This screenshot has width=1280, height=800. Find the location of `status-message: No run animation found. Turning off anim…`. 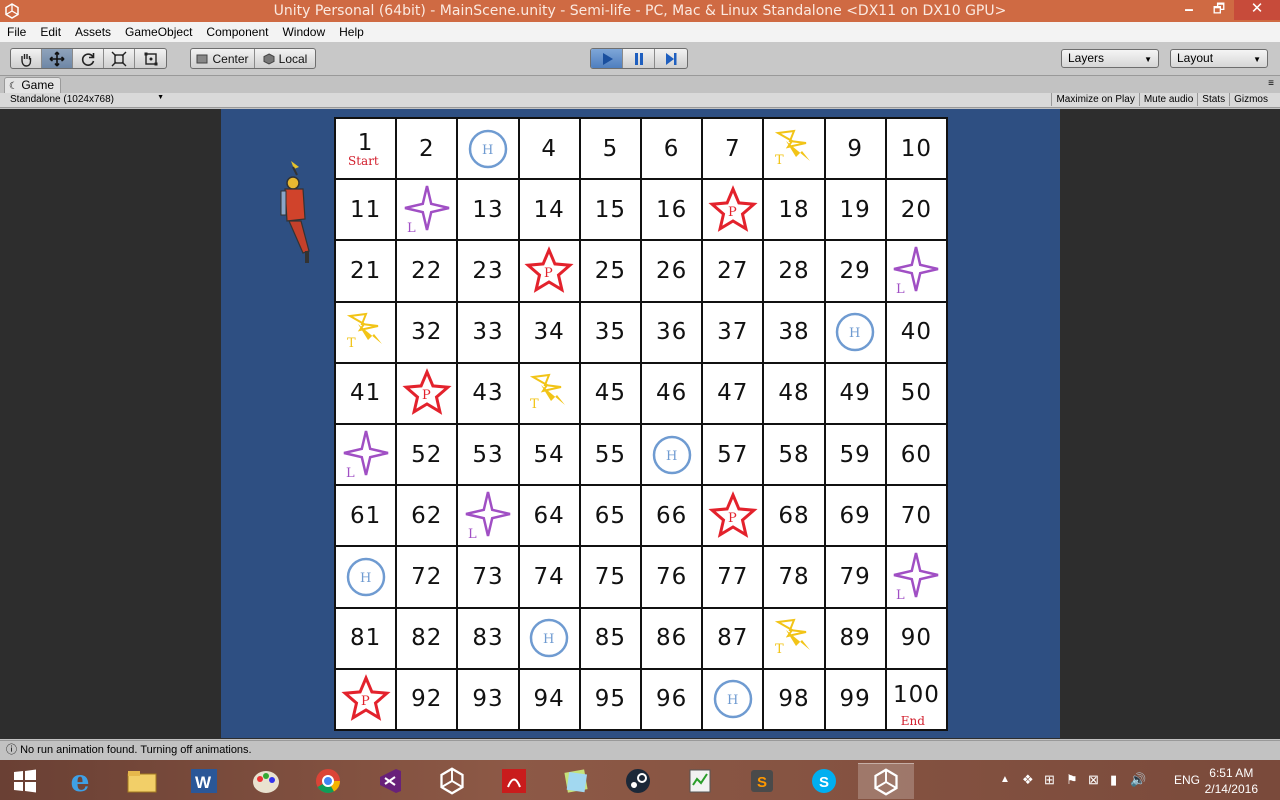

status-message: No run animation found. Turning off anim… is located at coordinates (136, 750).